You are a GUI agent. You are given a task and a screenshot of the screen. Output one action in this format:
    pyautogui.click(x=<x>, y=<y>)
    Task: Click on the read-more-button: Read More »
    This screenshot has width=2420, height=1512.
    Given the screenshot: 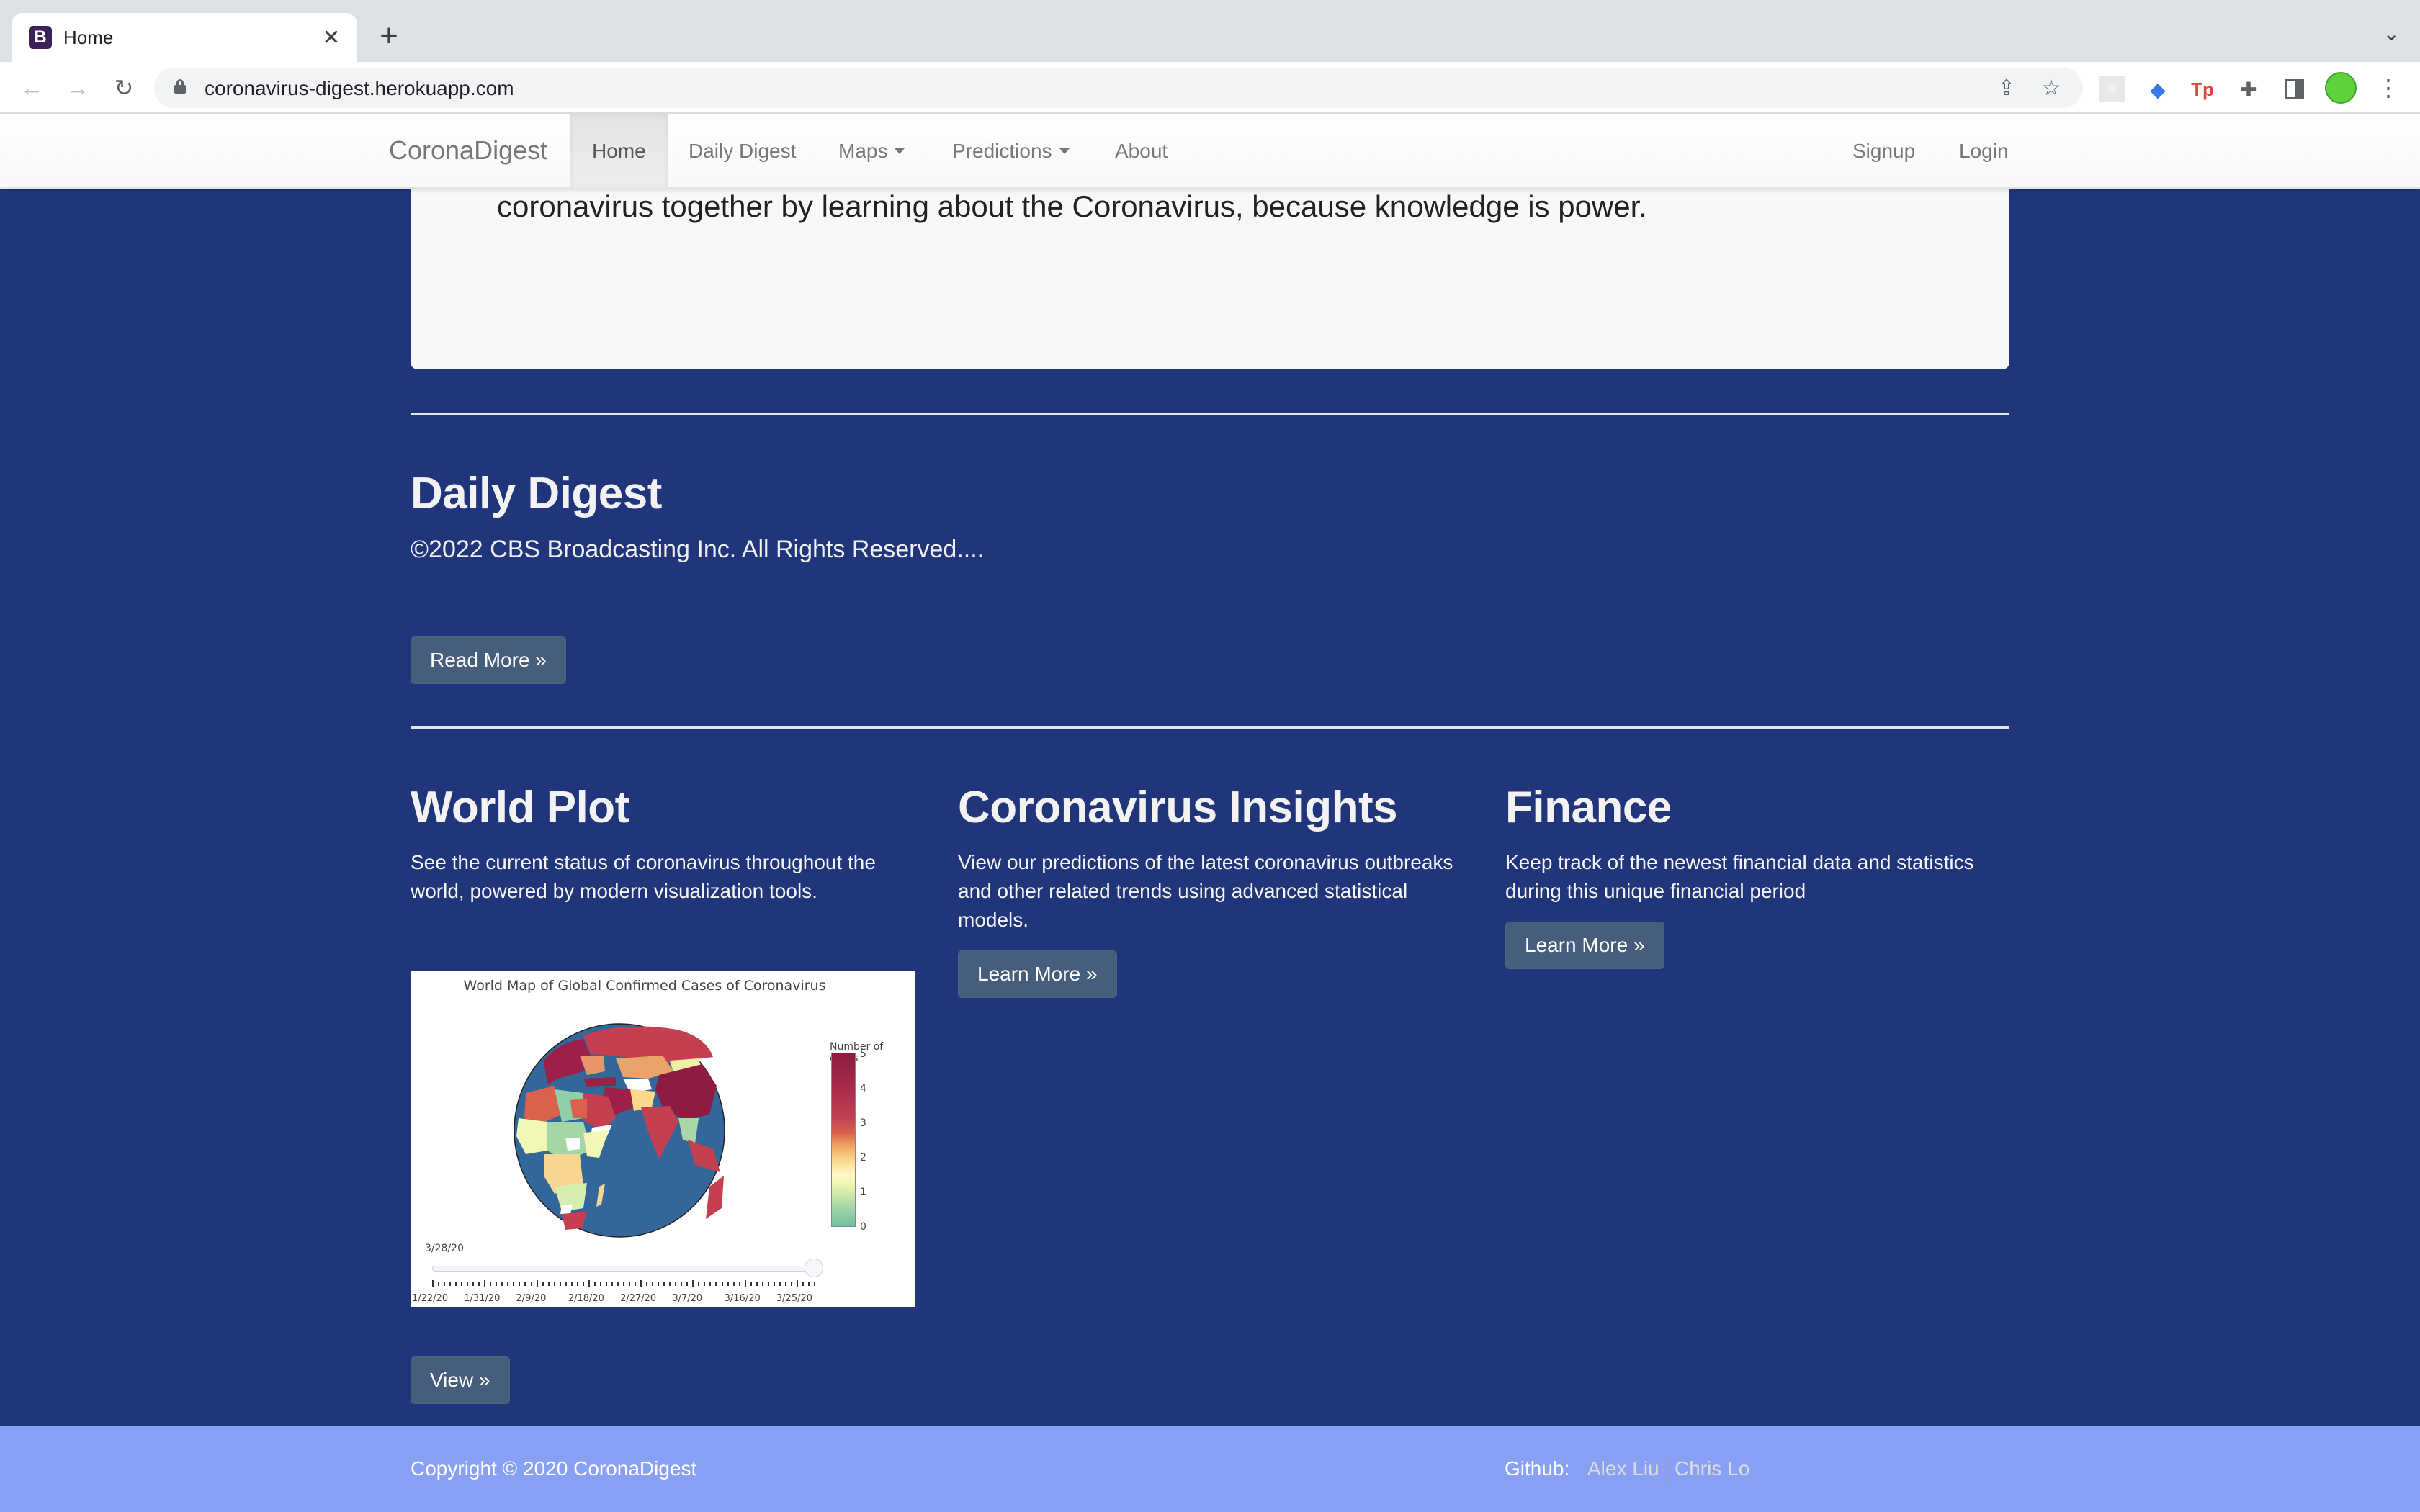 What is the action you would take?
    pyautogui.click(x=489, y=660)
    